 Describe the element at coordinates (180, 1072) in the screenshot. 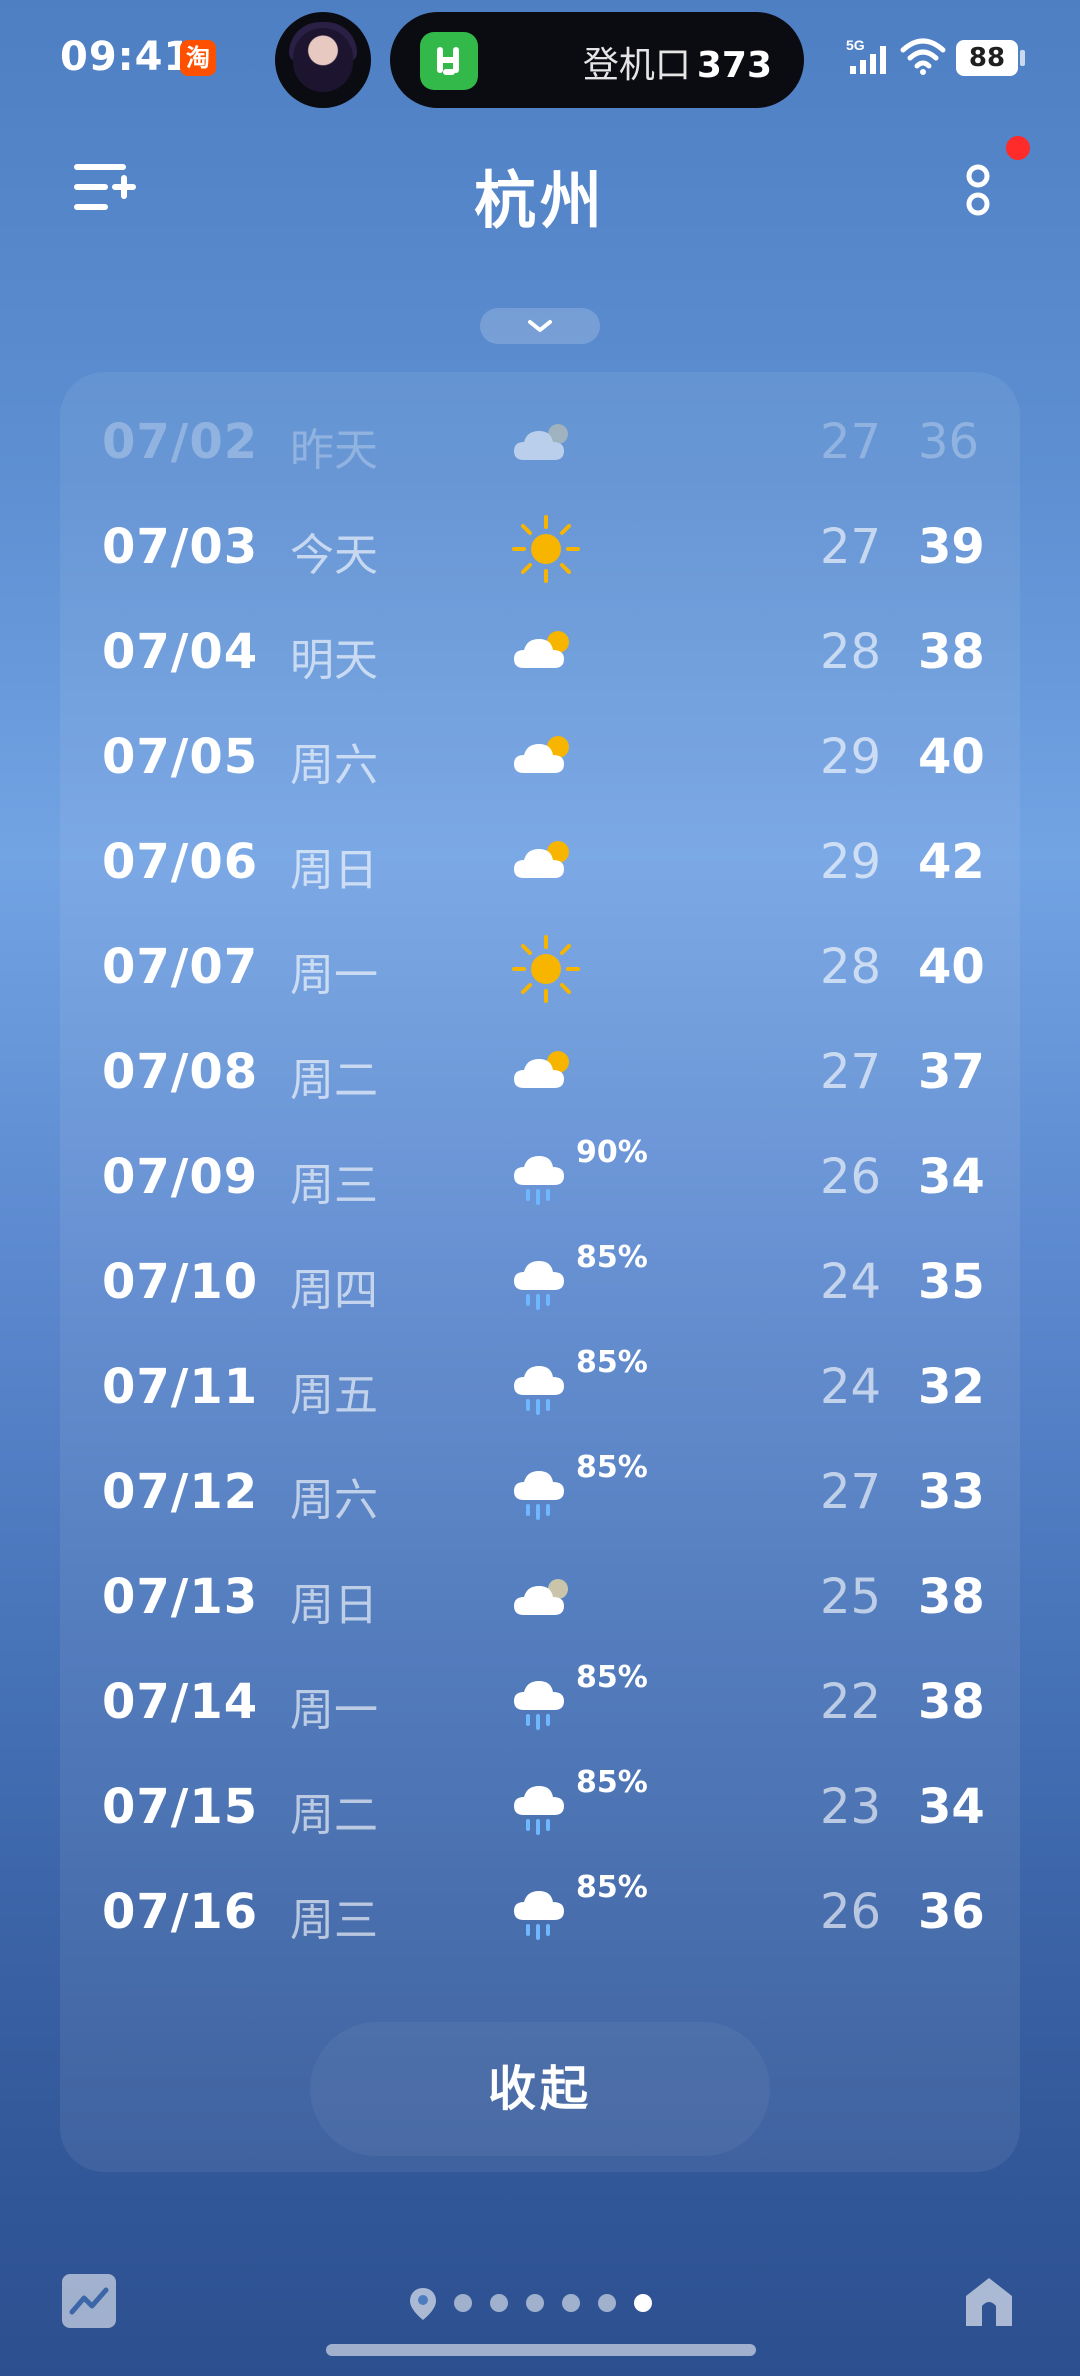

I see `forecast-date: 07/08` at that location.